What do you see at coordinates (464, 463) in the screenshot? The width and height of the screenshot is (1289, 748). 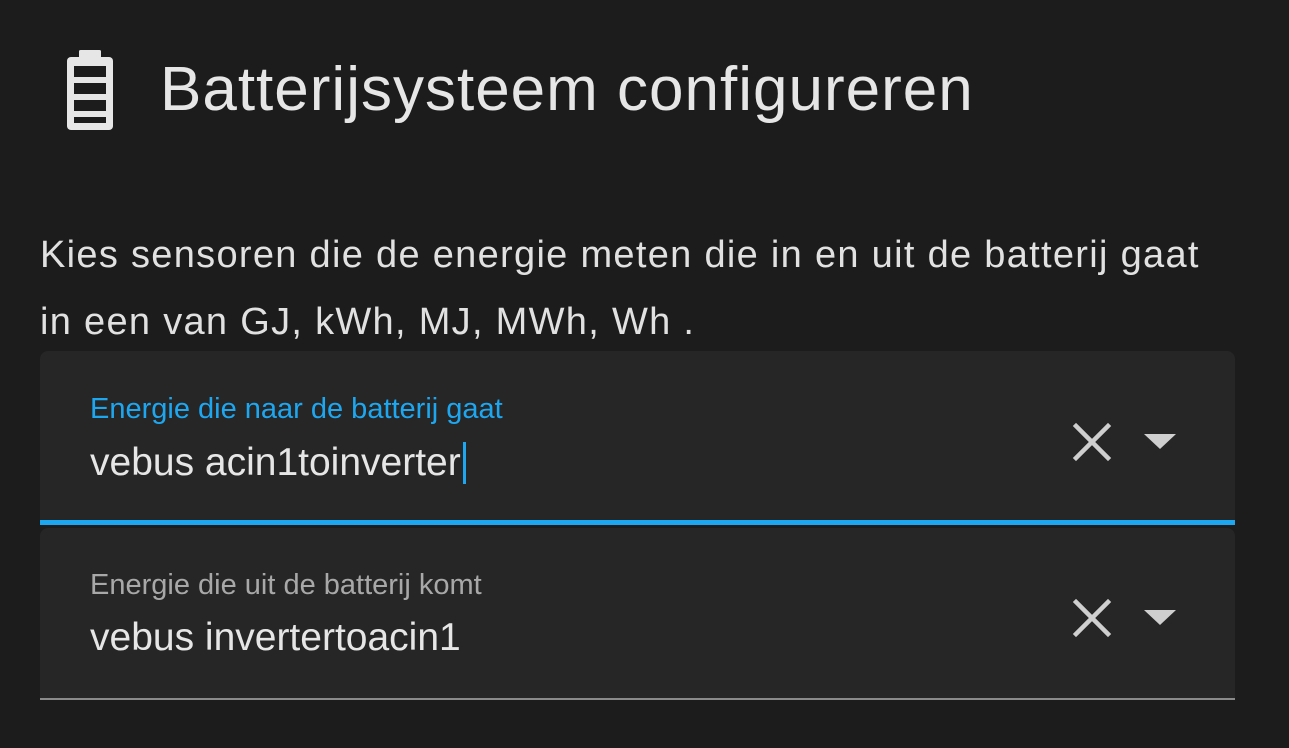 I see `text-cursor` at bounding box center [464, 463].